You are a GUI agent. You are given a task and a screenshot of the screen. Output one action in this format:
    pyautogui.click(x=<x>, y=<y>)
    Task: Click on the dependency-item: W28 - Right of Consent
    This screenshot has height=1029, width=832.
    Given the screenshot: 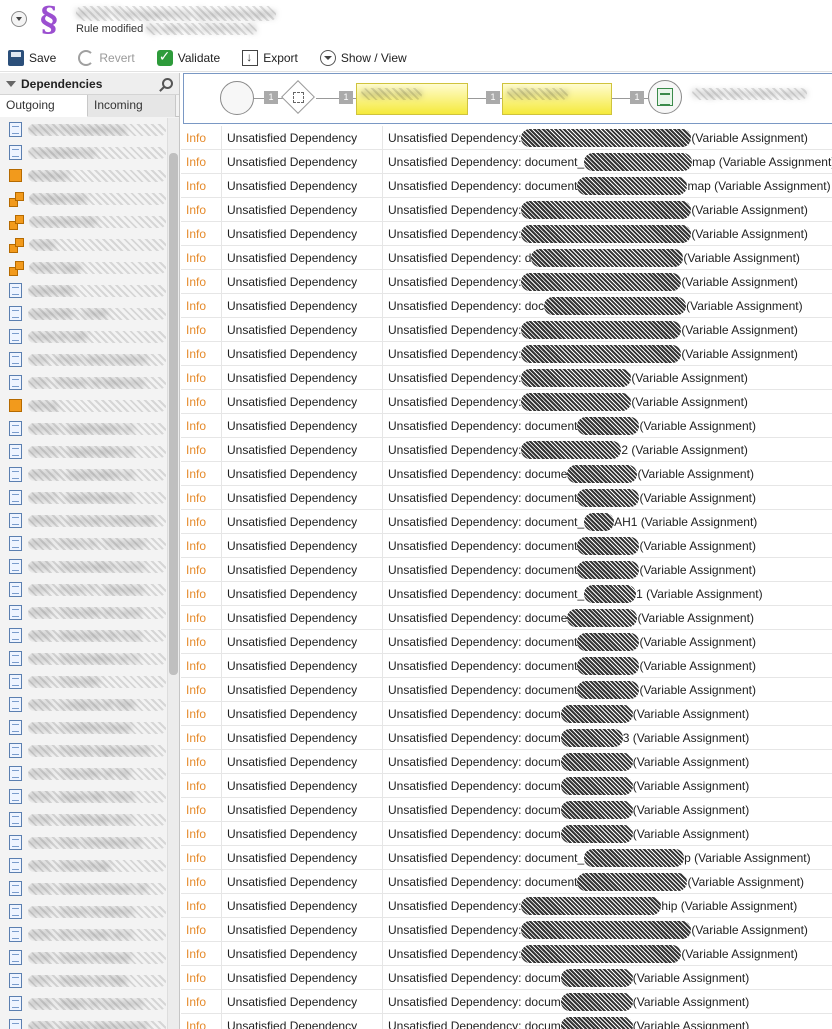 What is the action you would take?
    pyautogui.click(x=83, y=1003)
    